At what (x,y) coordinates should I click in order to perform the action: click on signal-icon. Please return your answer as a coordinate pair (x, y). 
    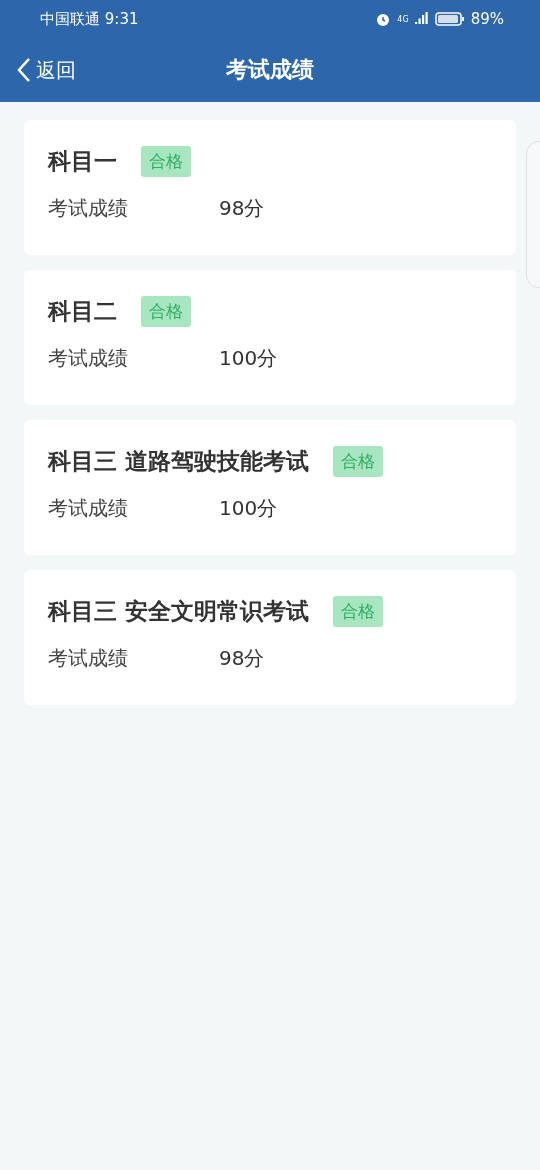
    Looking at the image, I should click on (421, 19).